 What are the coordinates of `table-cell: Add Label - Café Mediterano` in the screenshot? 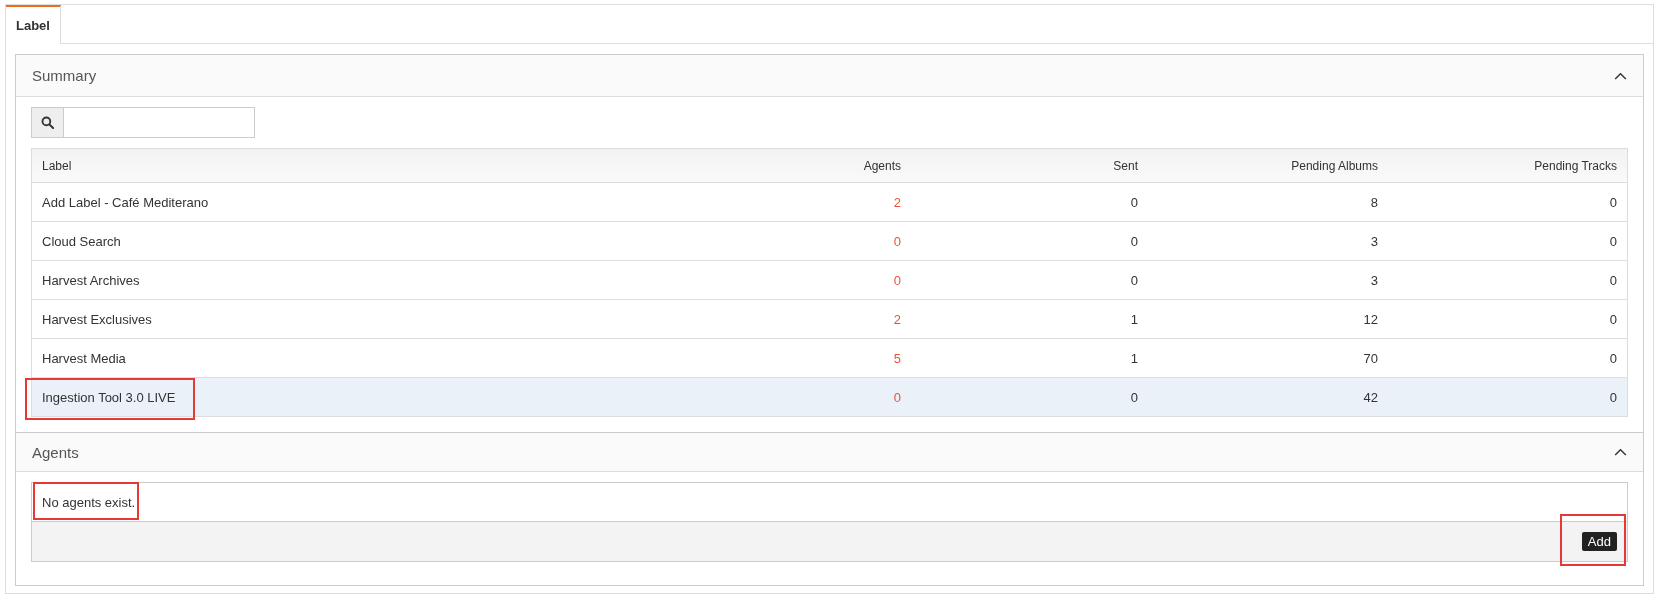 It's located at (125, 202).